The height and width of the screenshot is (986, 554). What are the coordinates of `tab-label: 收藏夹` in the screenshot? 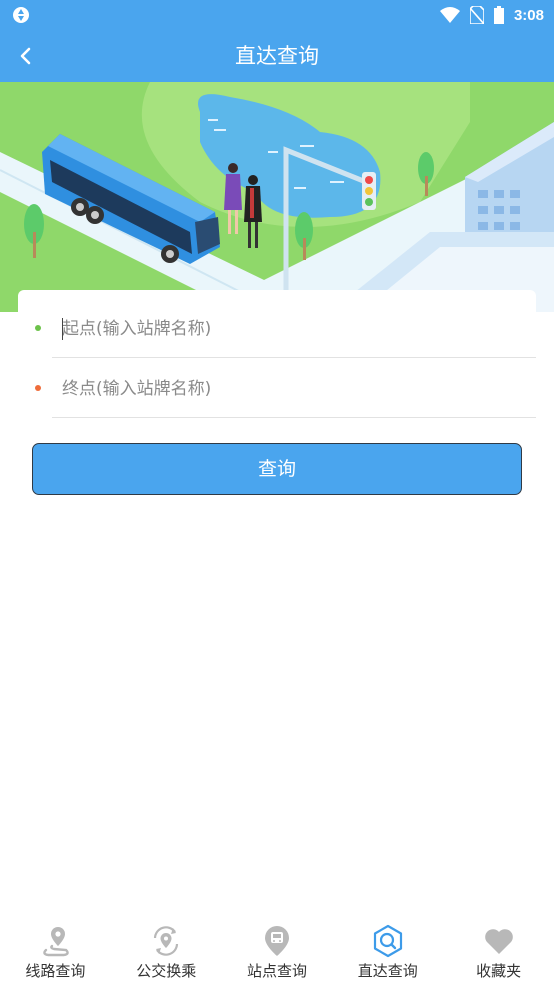 It's located at (499, 971).